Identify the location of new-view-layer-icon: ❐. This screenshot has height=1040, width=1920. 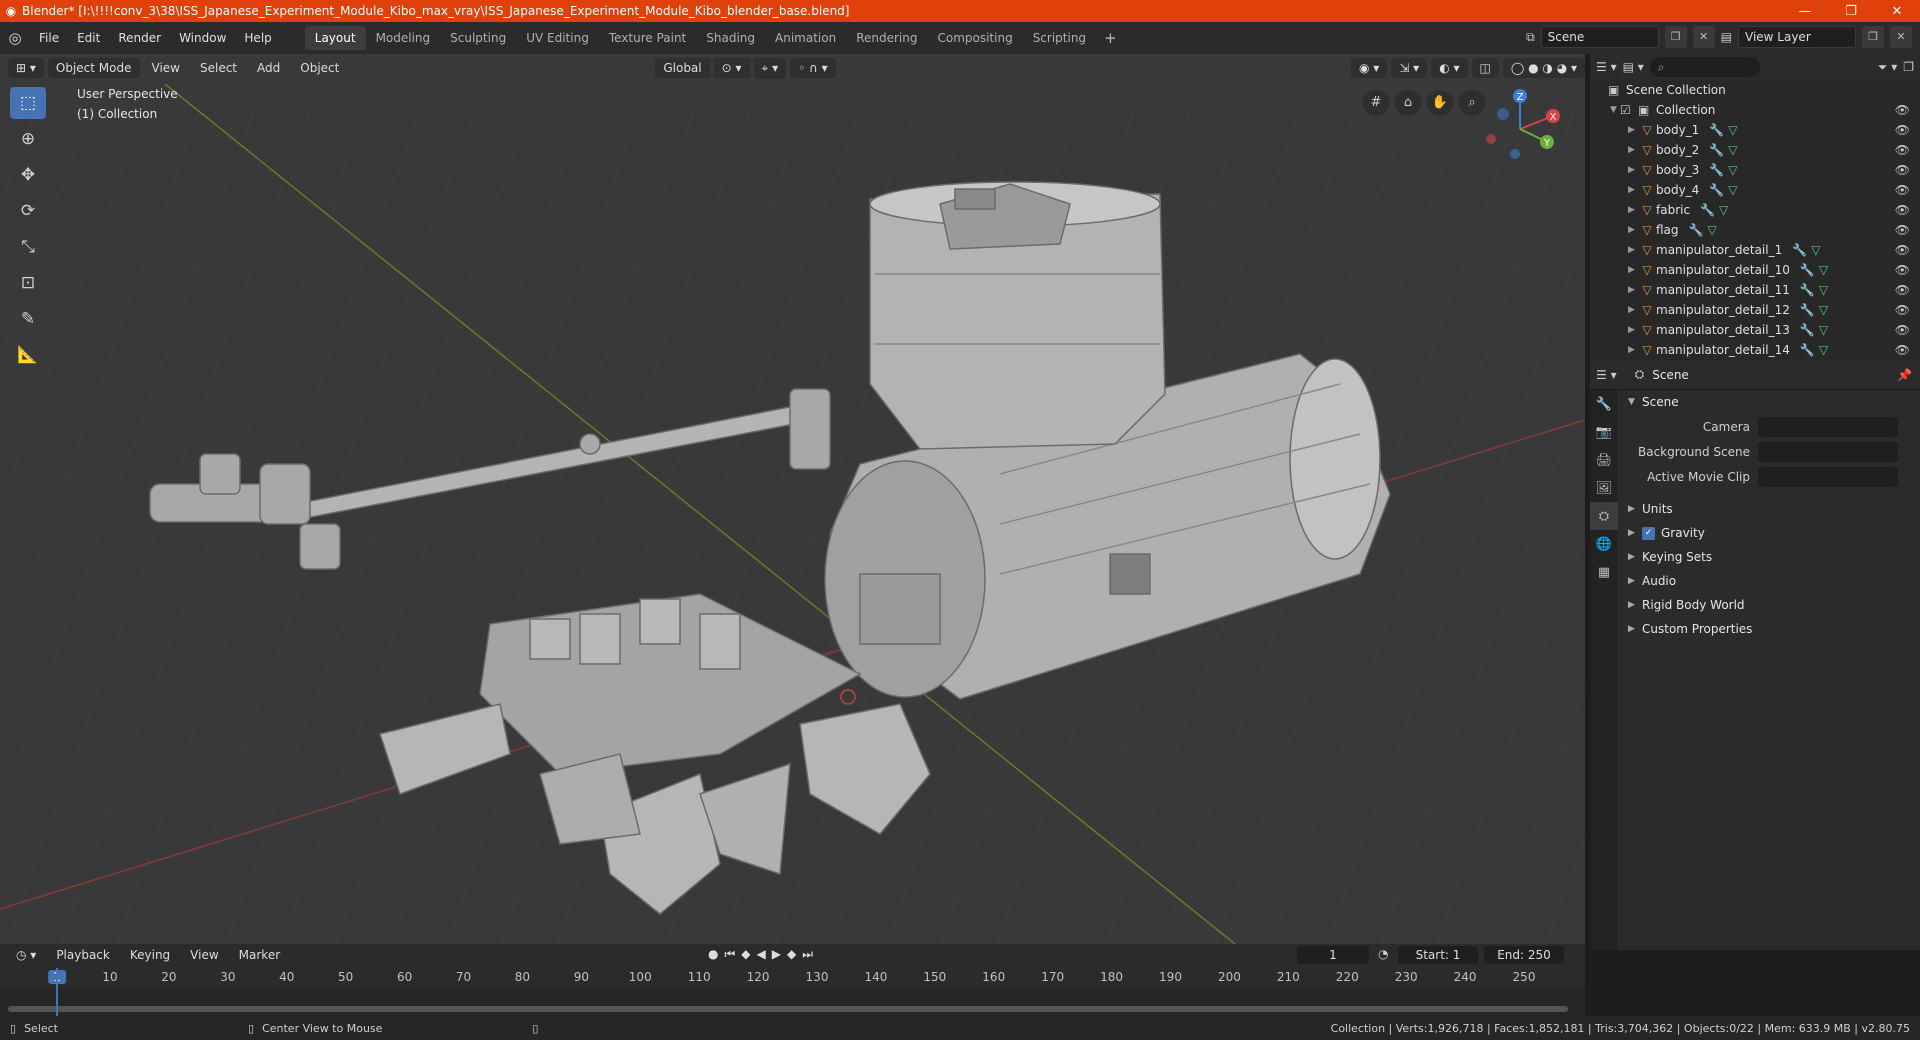
(1873, 37).